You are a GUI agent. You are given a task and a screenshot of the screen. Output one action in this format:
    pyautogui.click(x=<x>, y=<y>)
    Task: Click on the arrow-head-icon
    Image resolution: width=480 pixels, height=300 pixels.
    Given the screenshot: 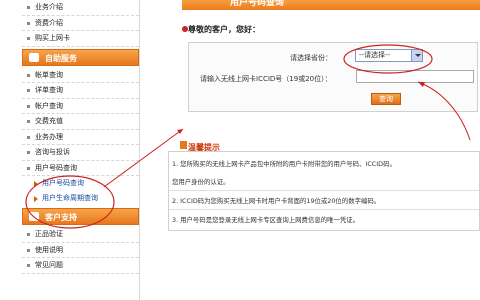 What is the action you would take?
    pyautogui.click(x=421, y=84)
    